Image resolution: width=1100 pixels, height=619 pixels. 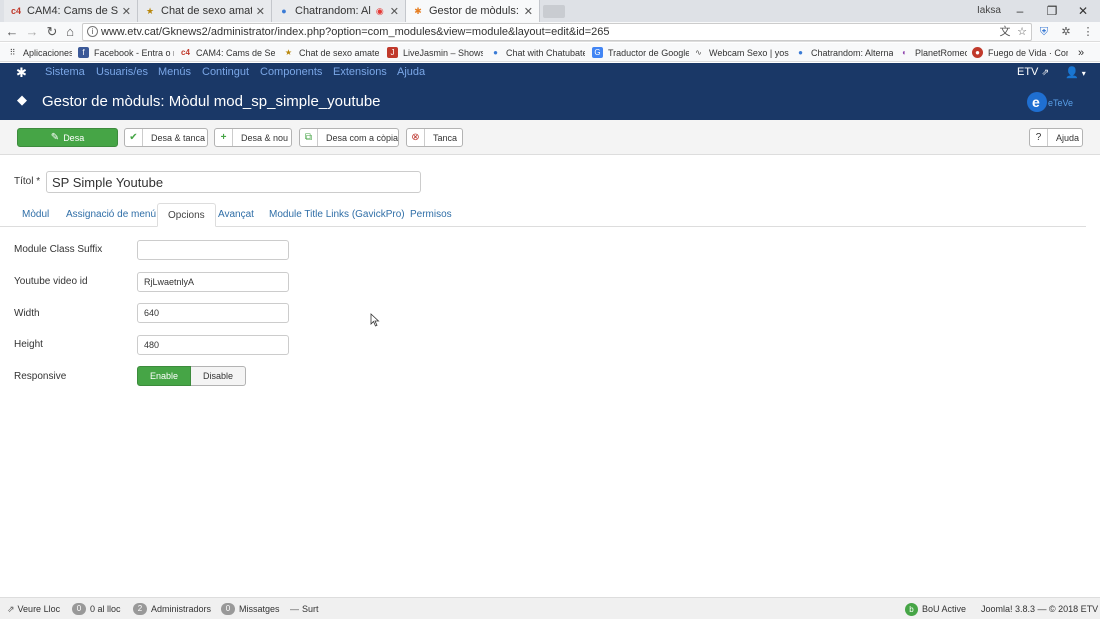 I want to click on bookmark-chaturbate: ● Chat with Chatubate, so click(x=537, y=52).